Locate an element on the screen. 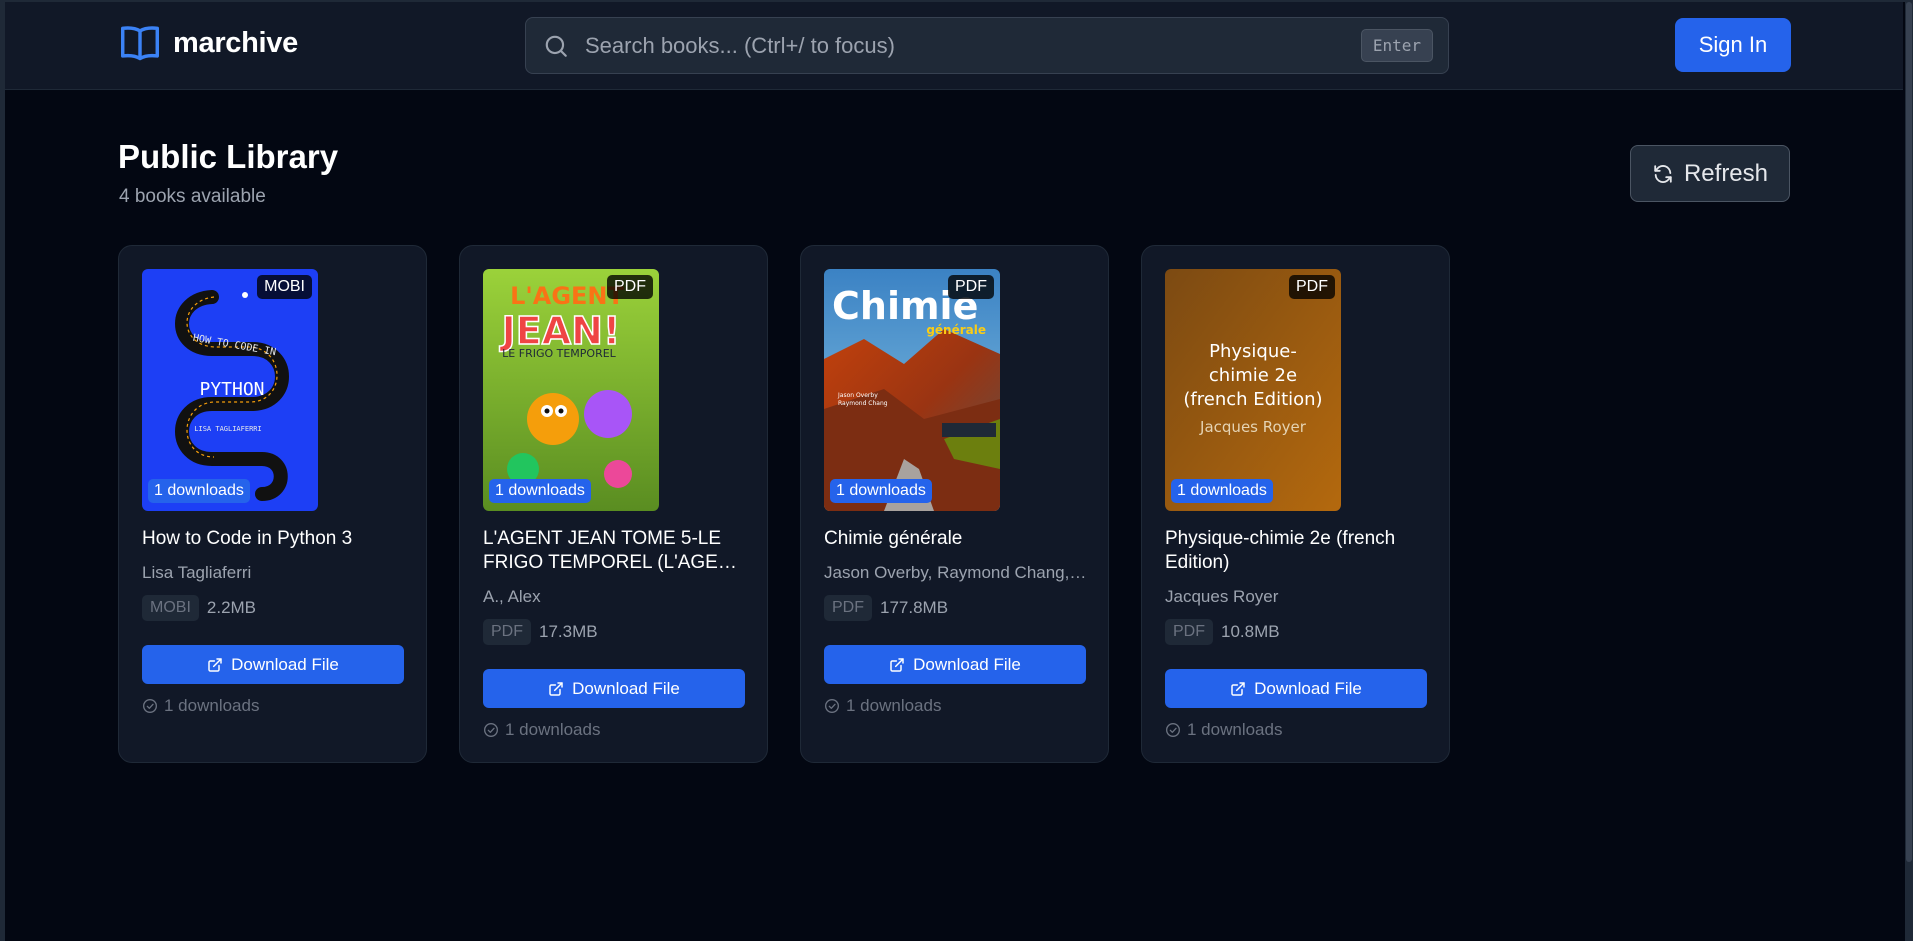  file-size: 10.8MB is located at coordinates (1250, 631).